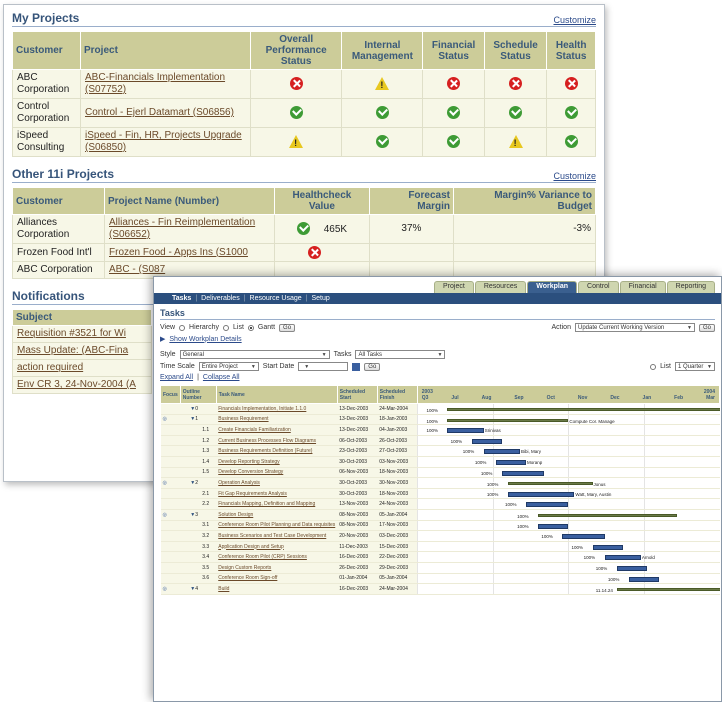  What do you see at coordinates (546, 485) in the screenshot?
I see `summary-bar: 100% Jonus` at bounding box center [546, 485].